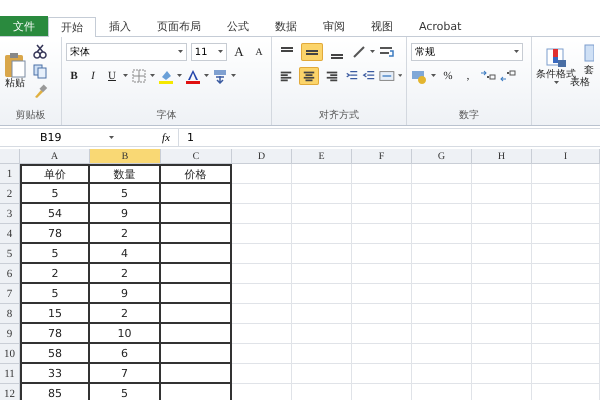 This screenshot has height=400, width=600. I want to click on merge-cells-icon, so click(386, 76).